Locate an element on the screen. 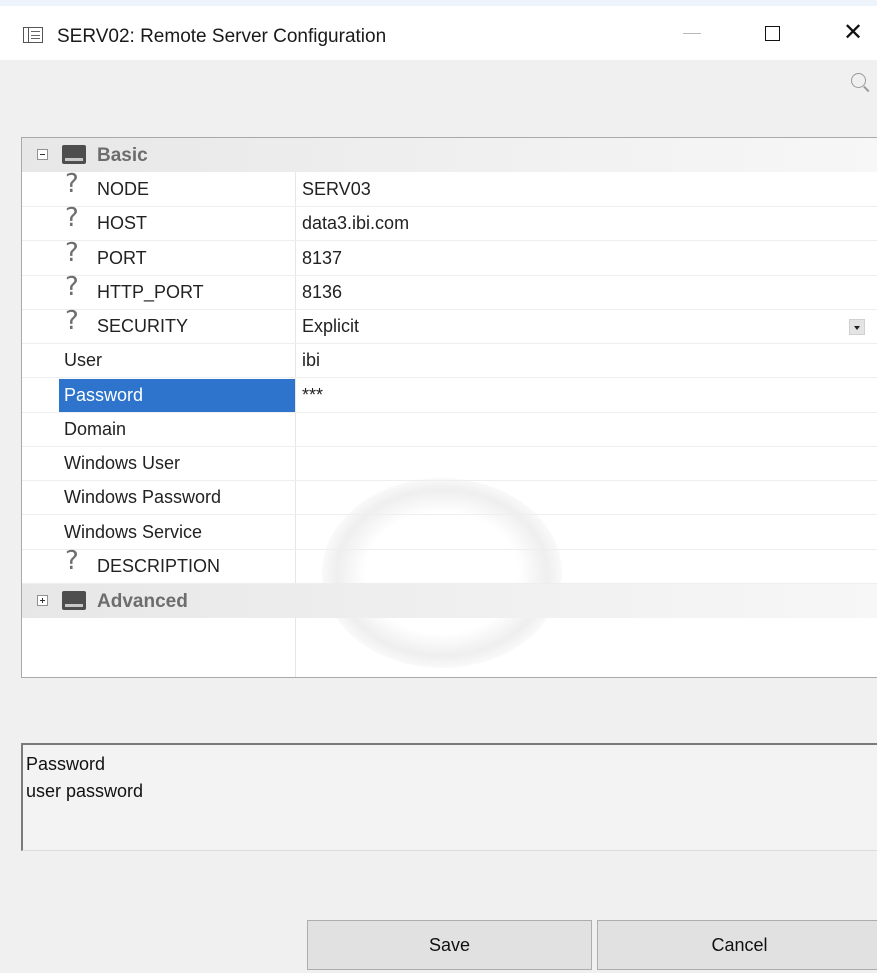  property-label: DESCRIPTION is located at coordinates (159, 565).